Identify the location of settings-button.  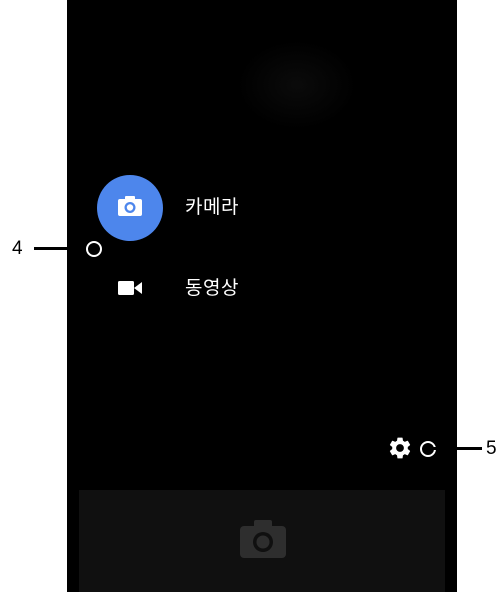
(401, 449).